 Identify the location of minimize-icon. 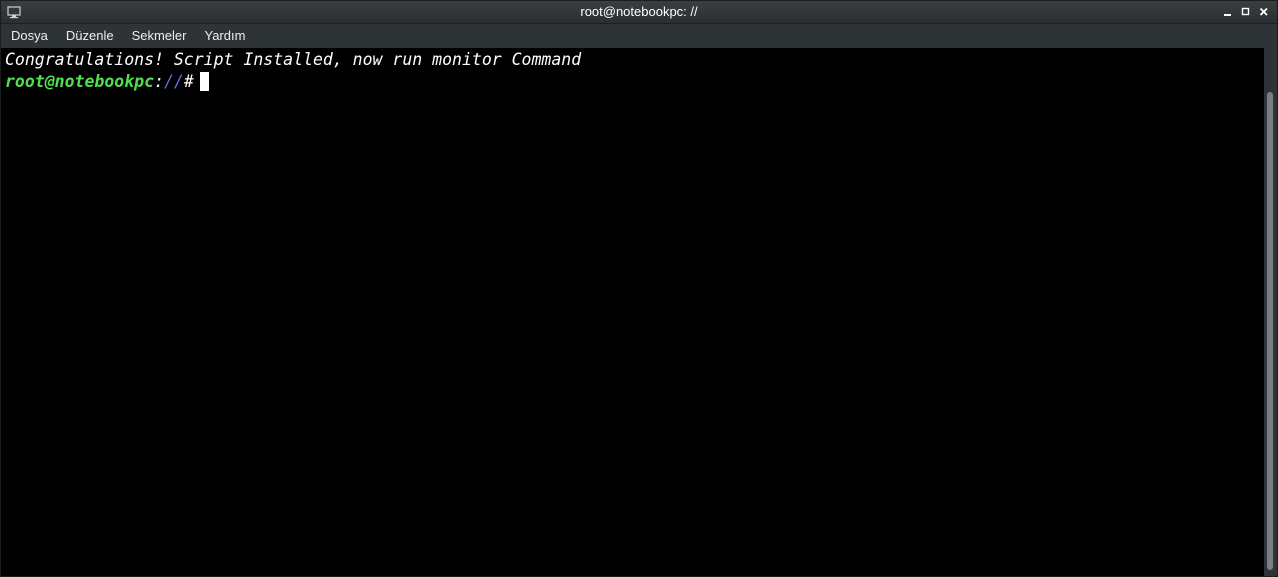
(1228, 12).